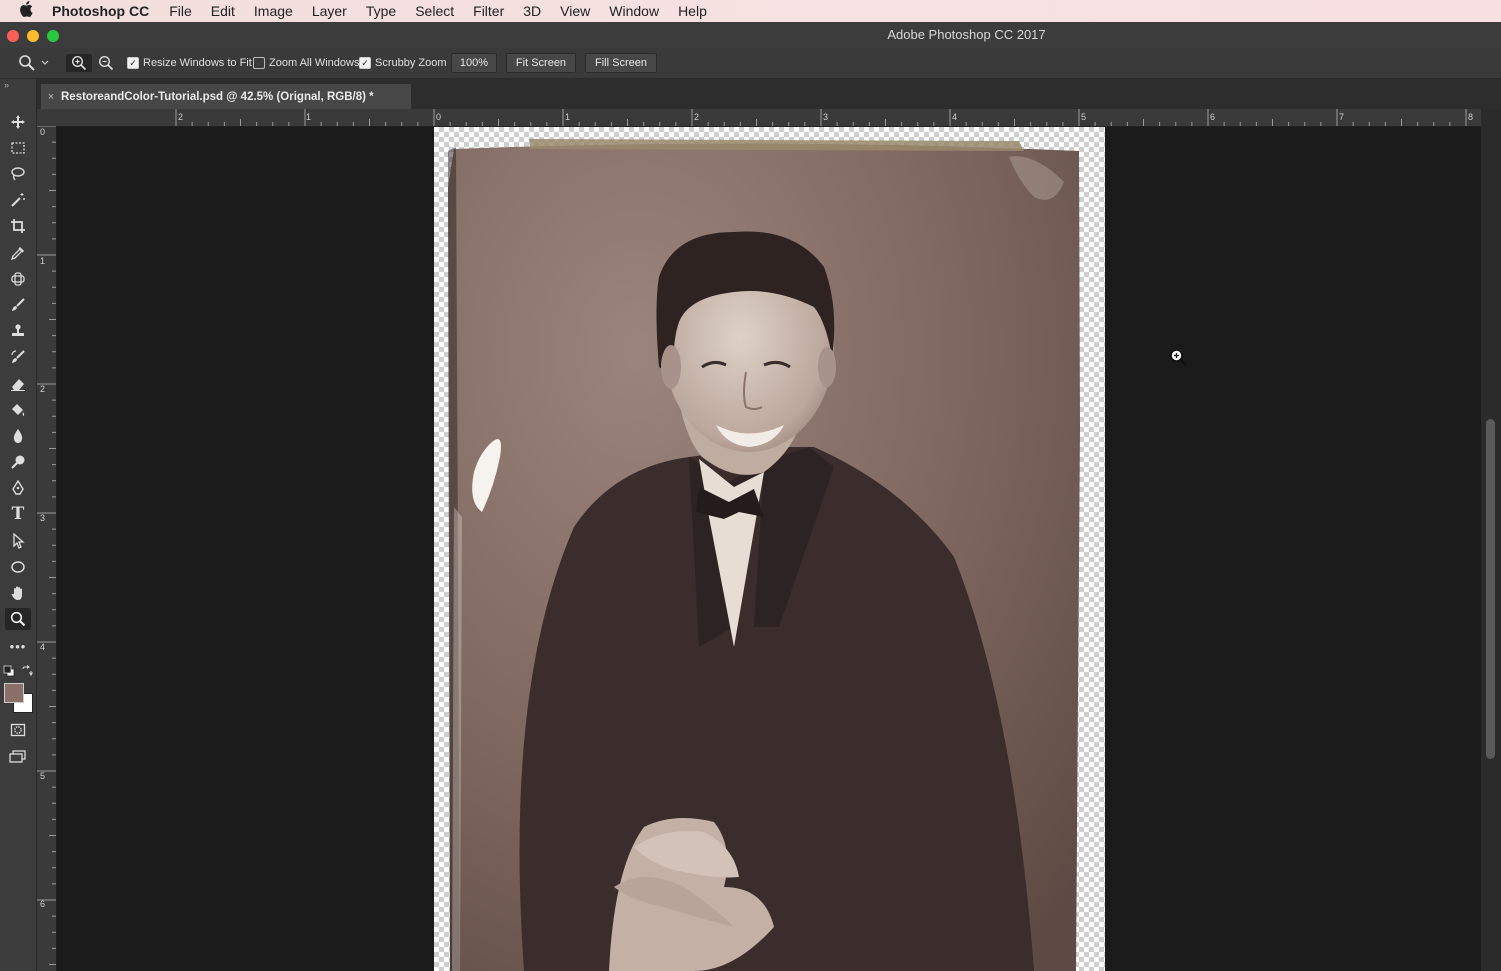 This screenshot has width=1501, height=971. I want to click on swap-colors-icon, so click(27, 670).